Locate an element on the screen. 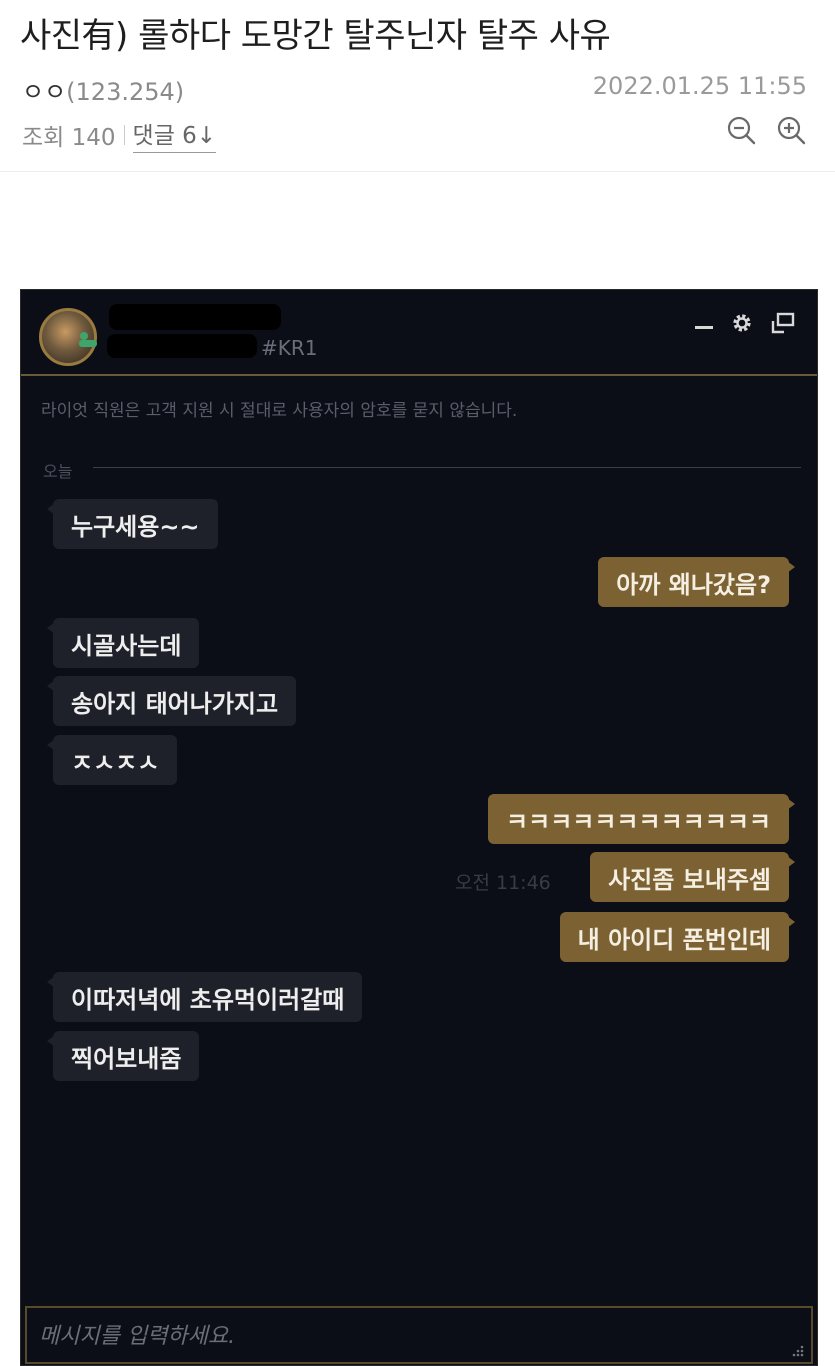 The width and height of the screenshot is (835, 1366). minimize-icon is located at coordinates (704, 327).